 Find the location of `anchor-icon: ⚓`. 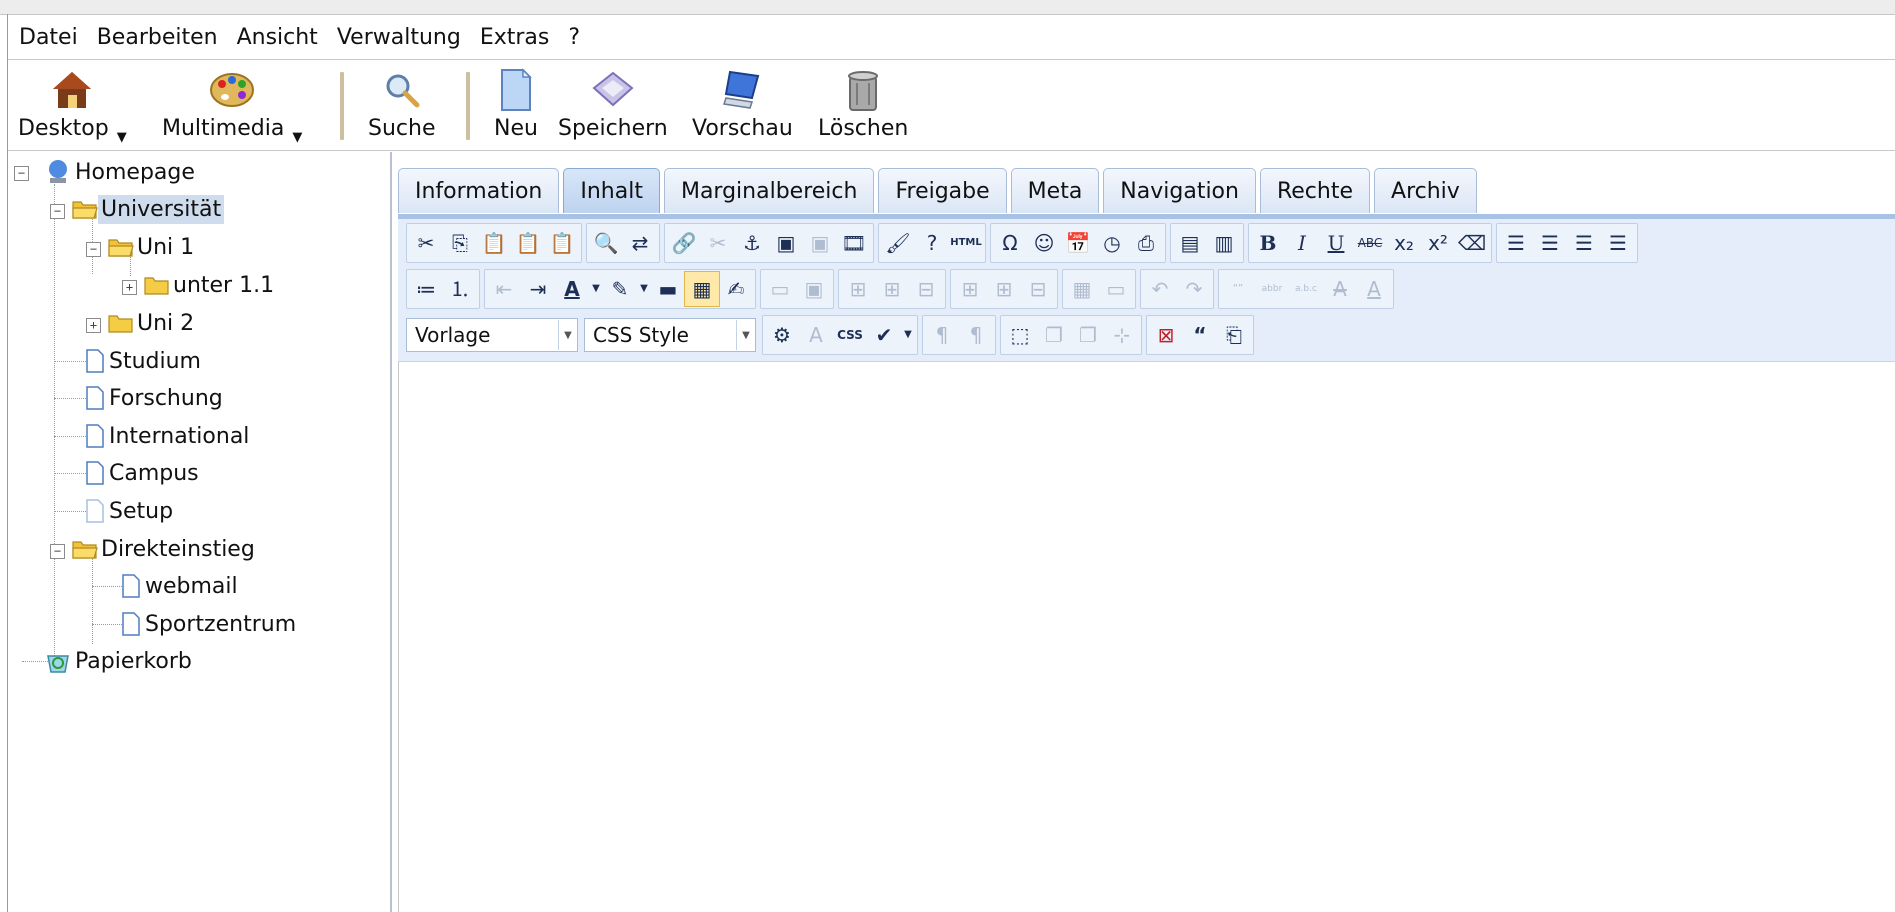

anchor-icon: ⚓ is located at coordinates (752, 243).